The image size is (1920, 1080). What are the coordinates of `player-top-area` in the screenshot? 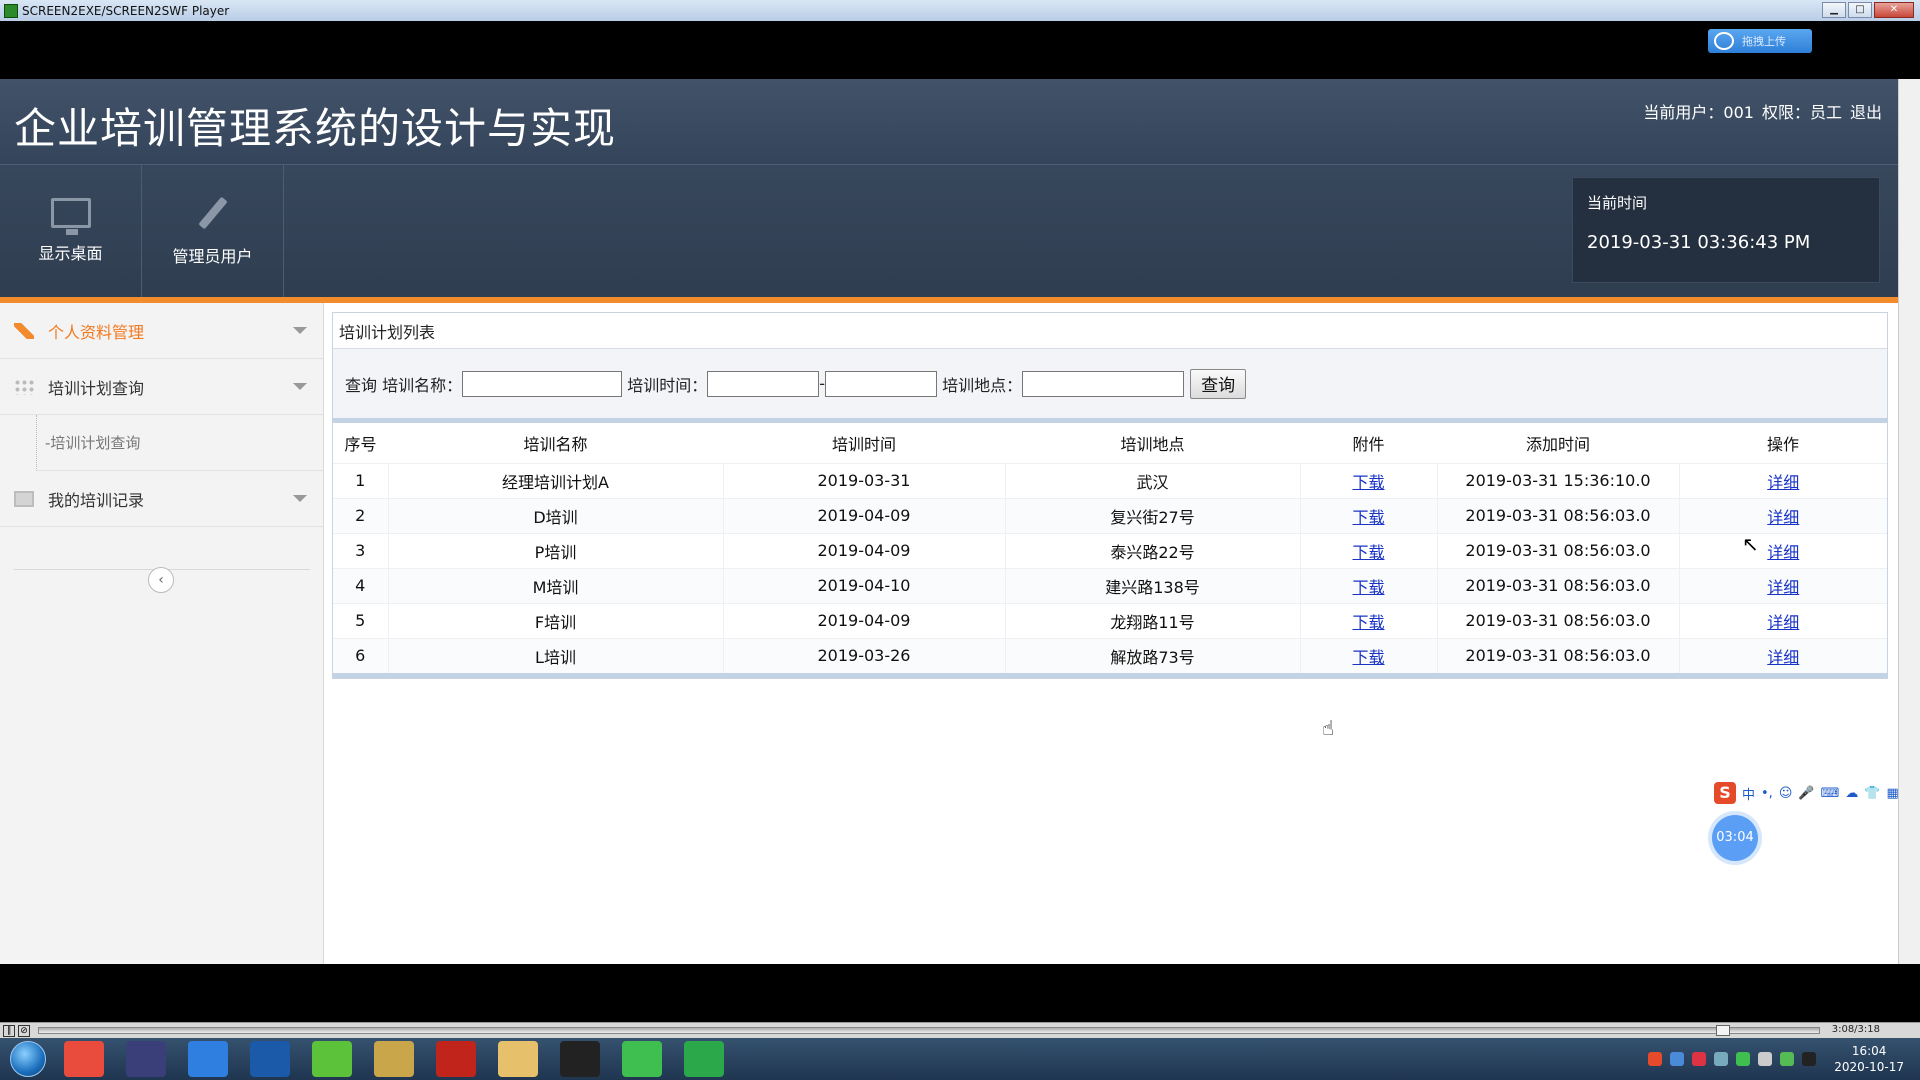 It's located at (960, 50).